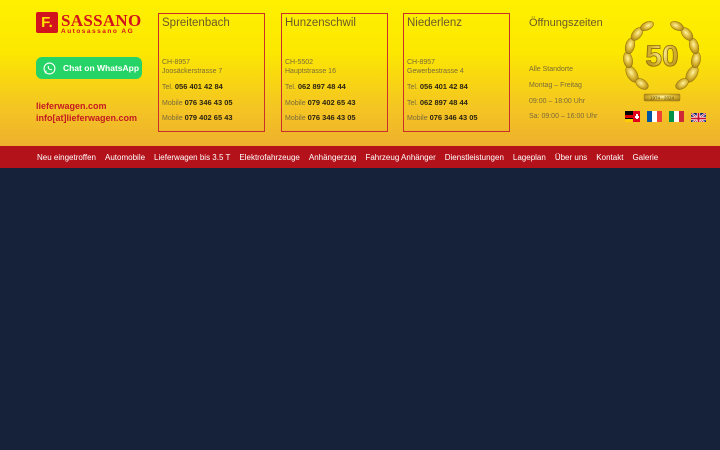 This screenshot has height=450, width=720. I want to click on location-address: CH-8957 Gewerbestrasse 4, so click(435, 67).